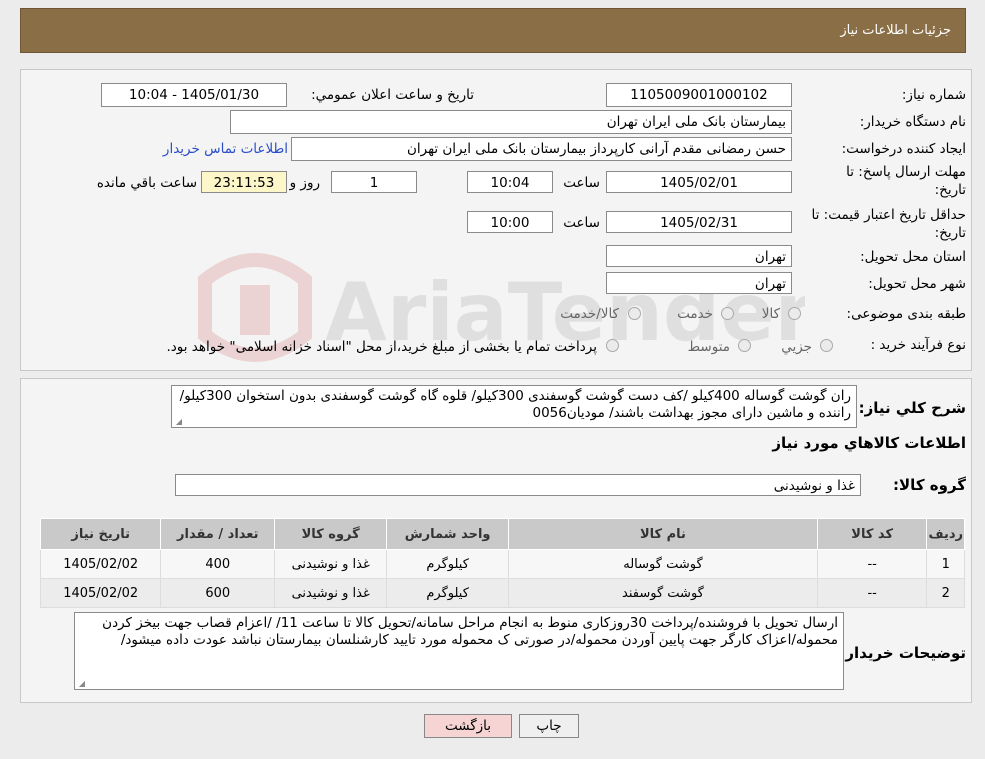  I want to click on reply-deadline-time-field: 10:04, so click(510, 182).